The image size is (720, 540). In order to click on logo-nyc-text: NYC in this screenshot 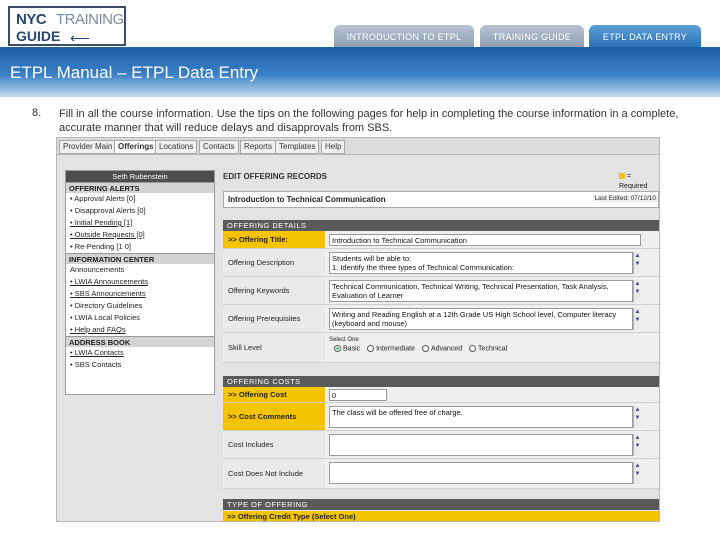, I will do `click(31, 19)`.